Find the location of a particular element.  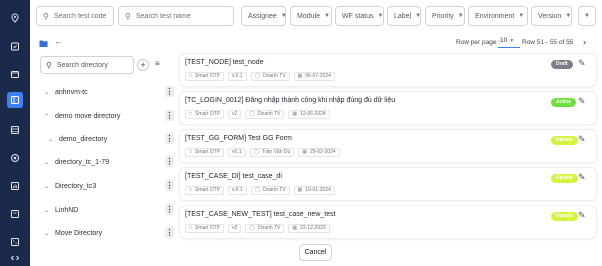

priority-dropdown: Priority ▼ is located at coordinates (445, 16).